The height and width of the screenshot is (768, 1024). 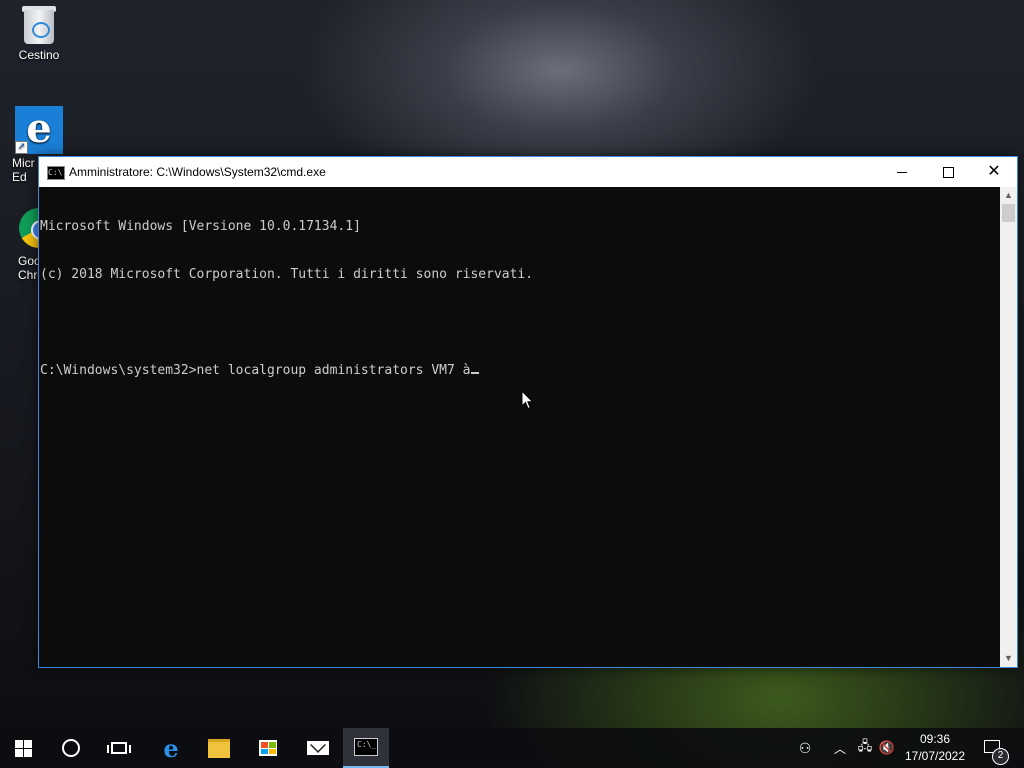 What do you see at coordinates (935, 739) in the screenshot?
I see `clock-time: 09:36` at bounding box center [935, 739].